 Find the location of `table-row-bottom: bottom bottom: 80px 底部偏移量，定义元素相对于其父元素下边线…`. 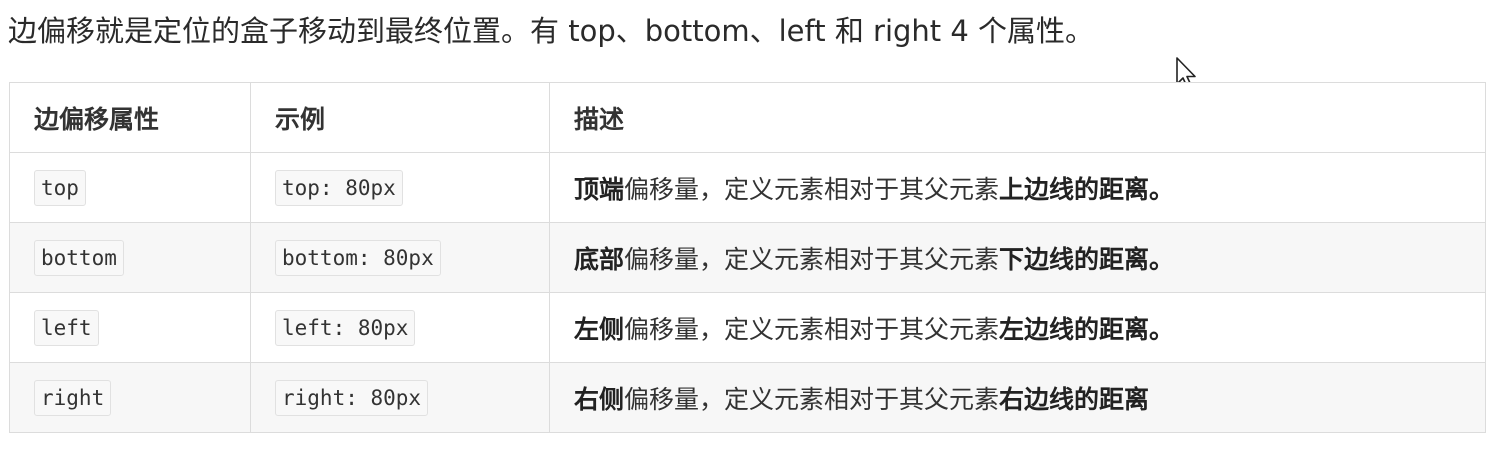

table-row-bottom: bottom bottom: 80px 底部偏移量，定义元素相对于其父元素下边线… is located at coordinates (747, 257).